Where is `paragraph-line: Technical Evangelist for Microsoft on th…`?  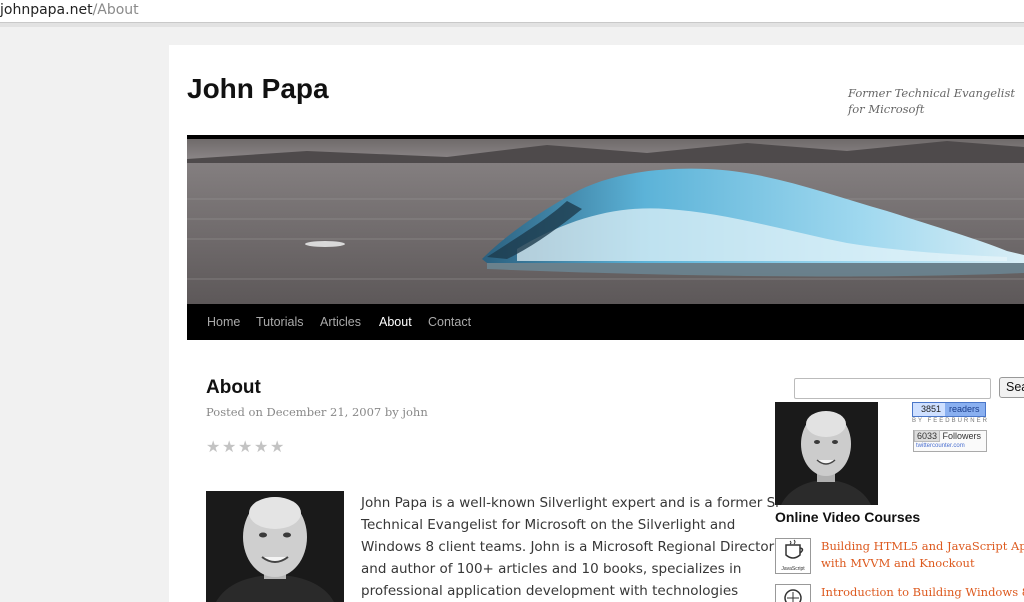
paragraph-line: Technical Evangelist for Microsoft on th… is located at coordinates (548, 525).